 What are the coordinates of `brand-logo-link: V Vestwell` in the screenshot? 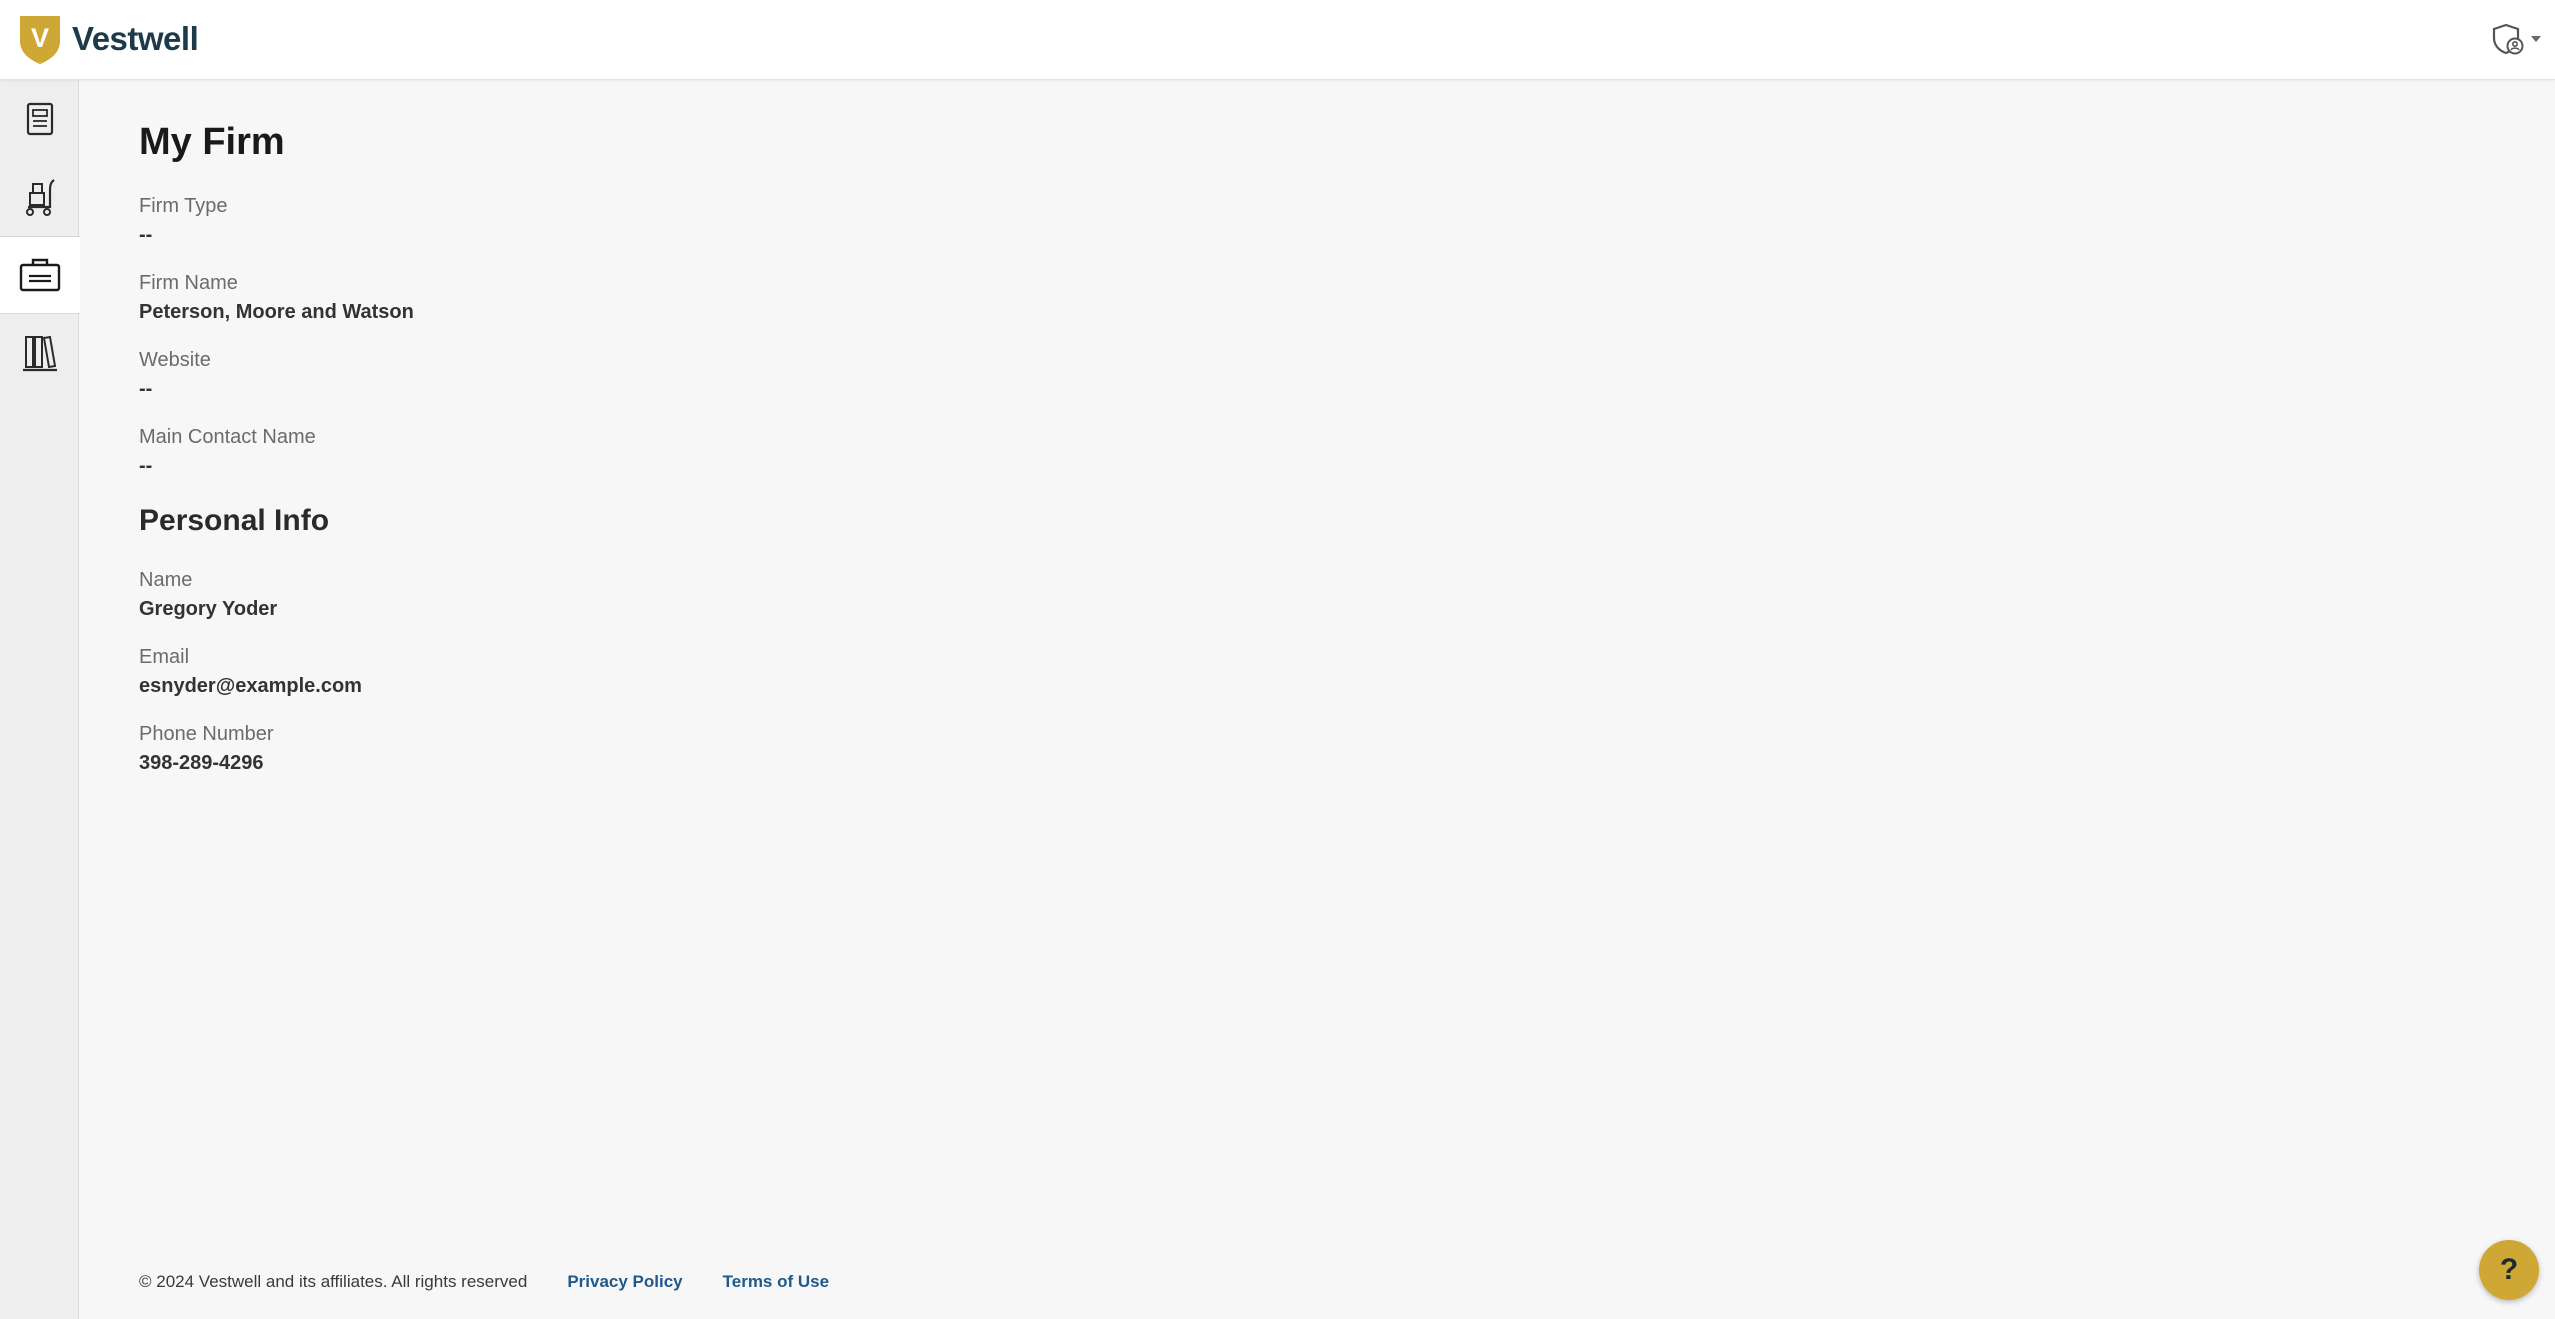 It's located at (108, 39).